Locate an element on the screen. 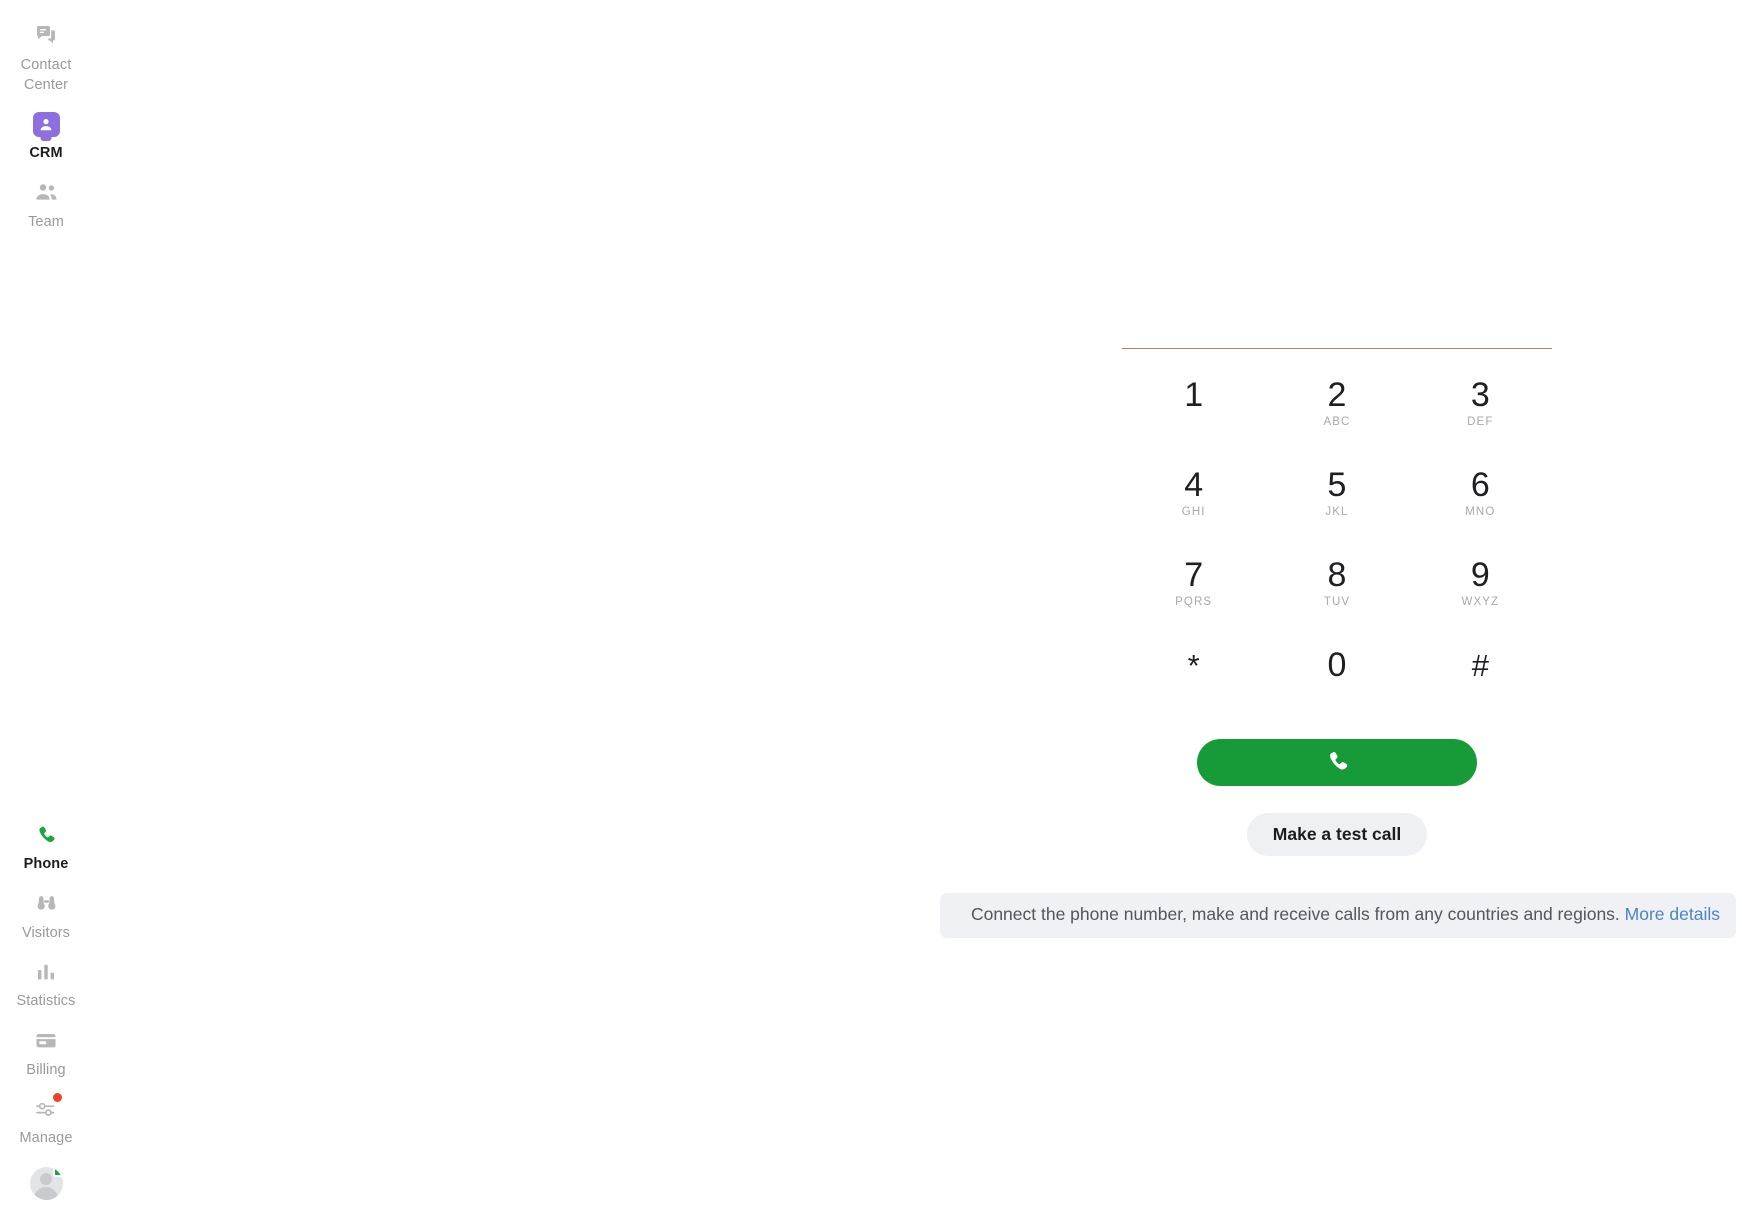 Image resolution: width=1742 pixels, height=1214 pixels. sidebar-bottom-group: Phone Visitors Statistics Billing Manage is located at coordinates (46, 1010).